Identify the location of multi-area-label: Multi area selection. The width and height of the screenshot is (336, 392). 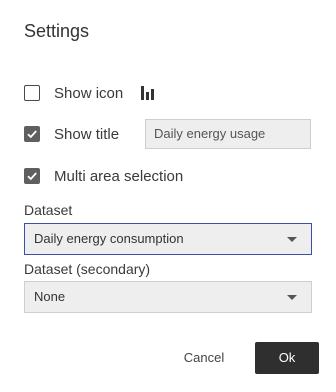
(119, 176).